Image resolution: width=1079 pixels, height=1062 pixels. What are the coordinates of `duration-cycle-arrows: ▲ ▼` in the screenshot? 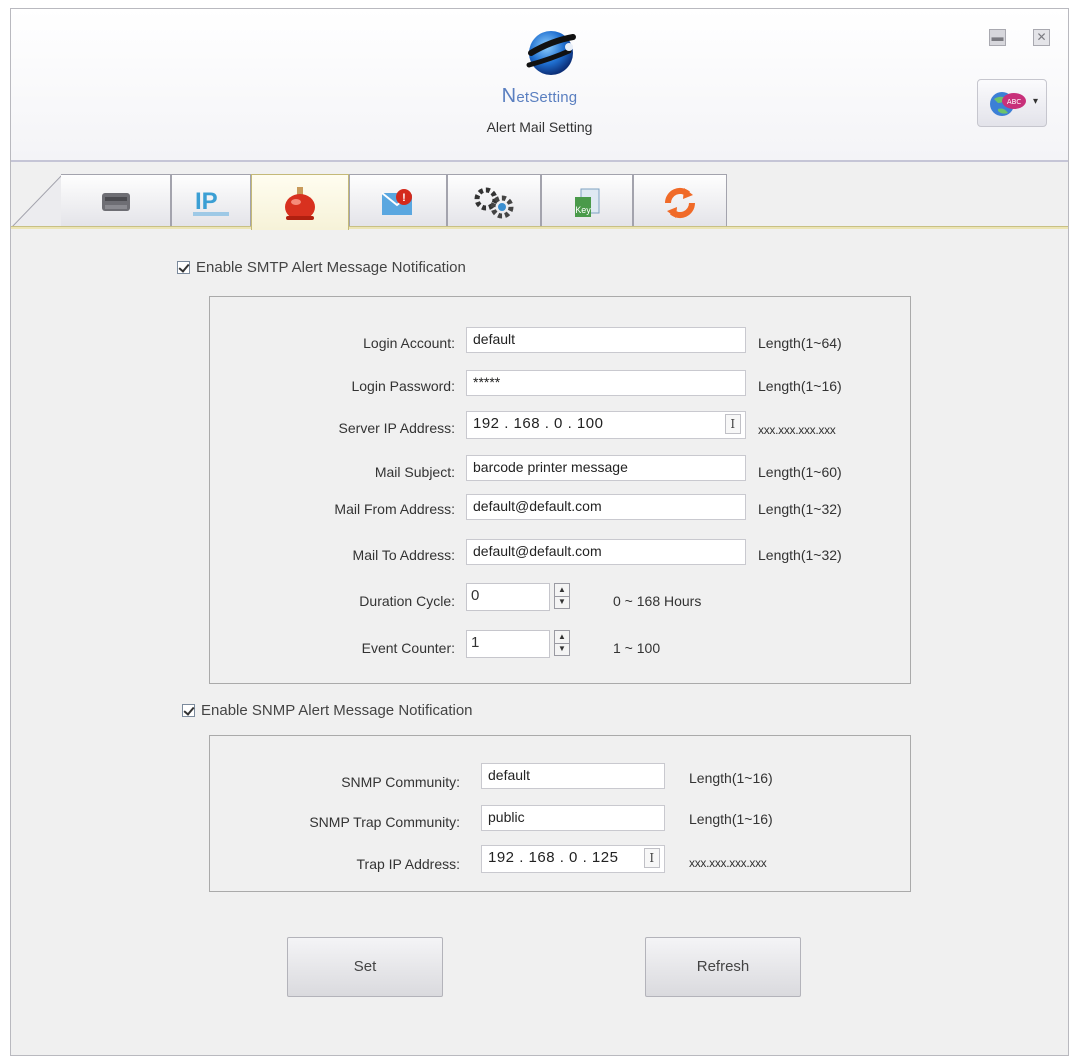 It's located at (562, 596).